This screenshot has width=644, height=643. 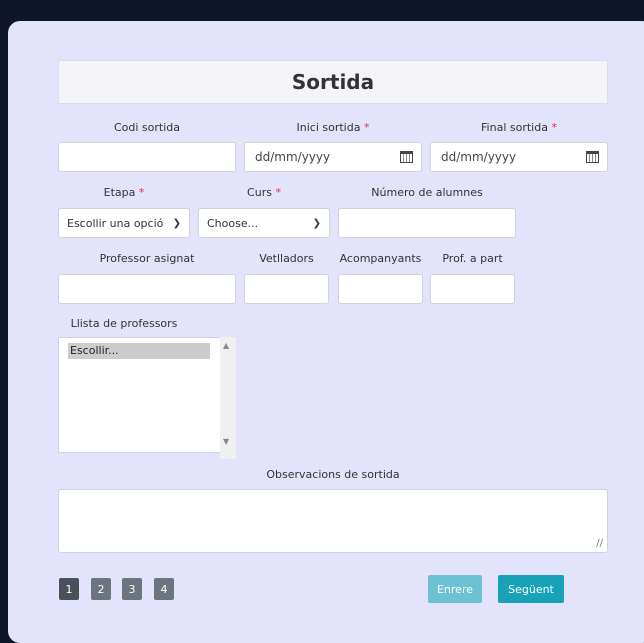 I want to click on inici-date-input: dd/mm/yyyy, so click(x=333, y=157).